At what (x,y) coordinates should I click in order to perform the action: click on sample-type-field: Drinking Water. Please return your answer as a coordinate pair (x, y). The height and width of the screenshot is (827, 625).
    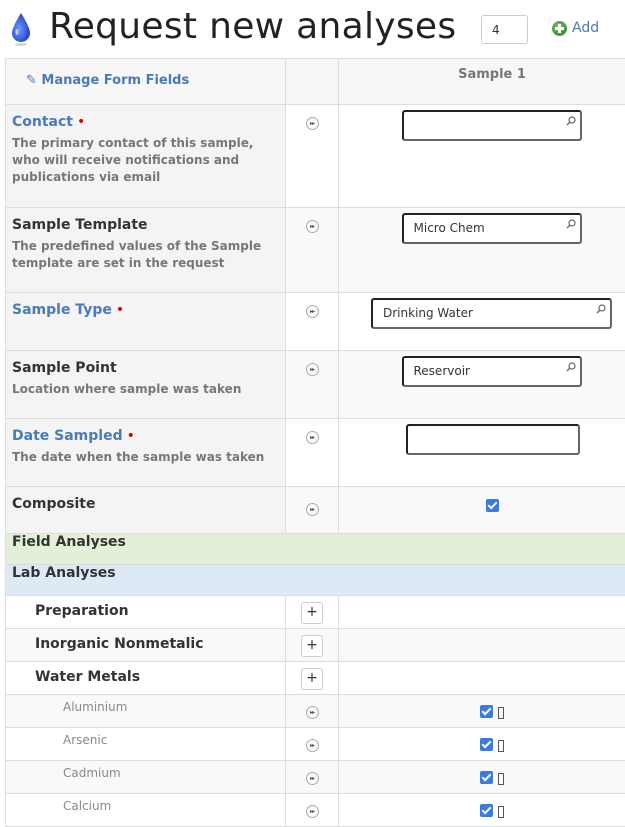
    Looking at the image, I should click on (491, 313).